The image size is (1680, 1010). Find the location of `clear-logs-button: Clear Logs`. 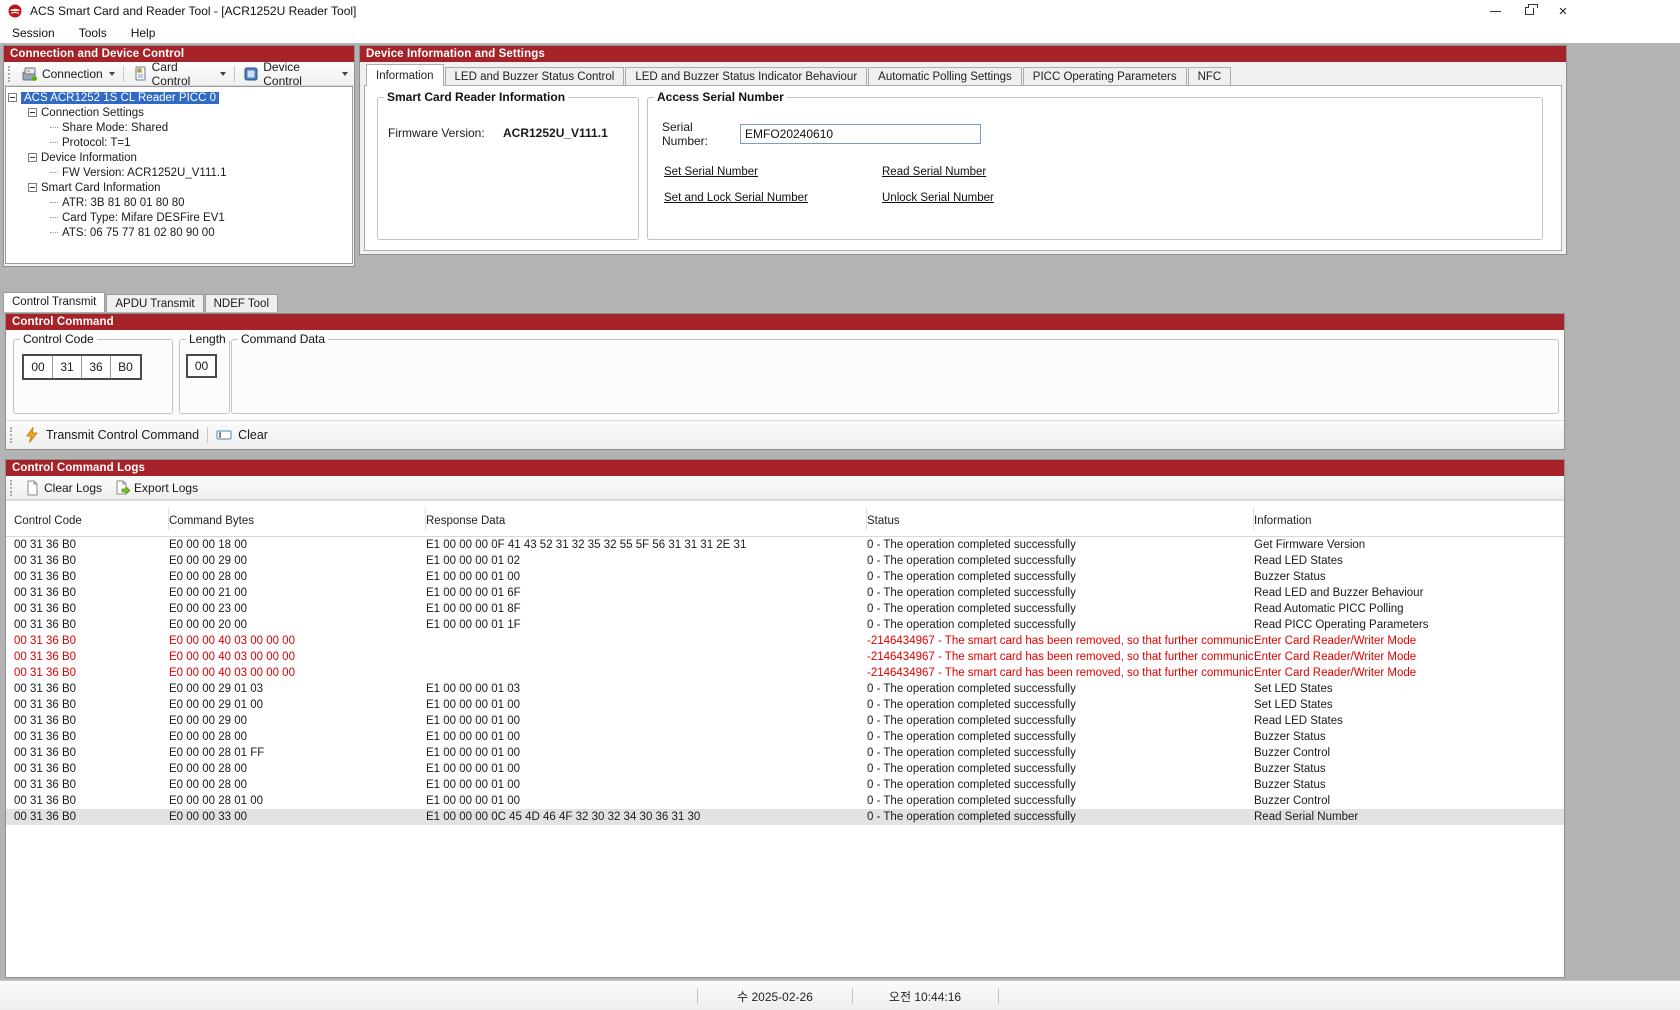

clear-logs-button: Clear Logs is located at coordinates (63, 488).